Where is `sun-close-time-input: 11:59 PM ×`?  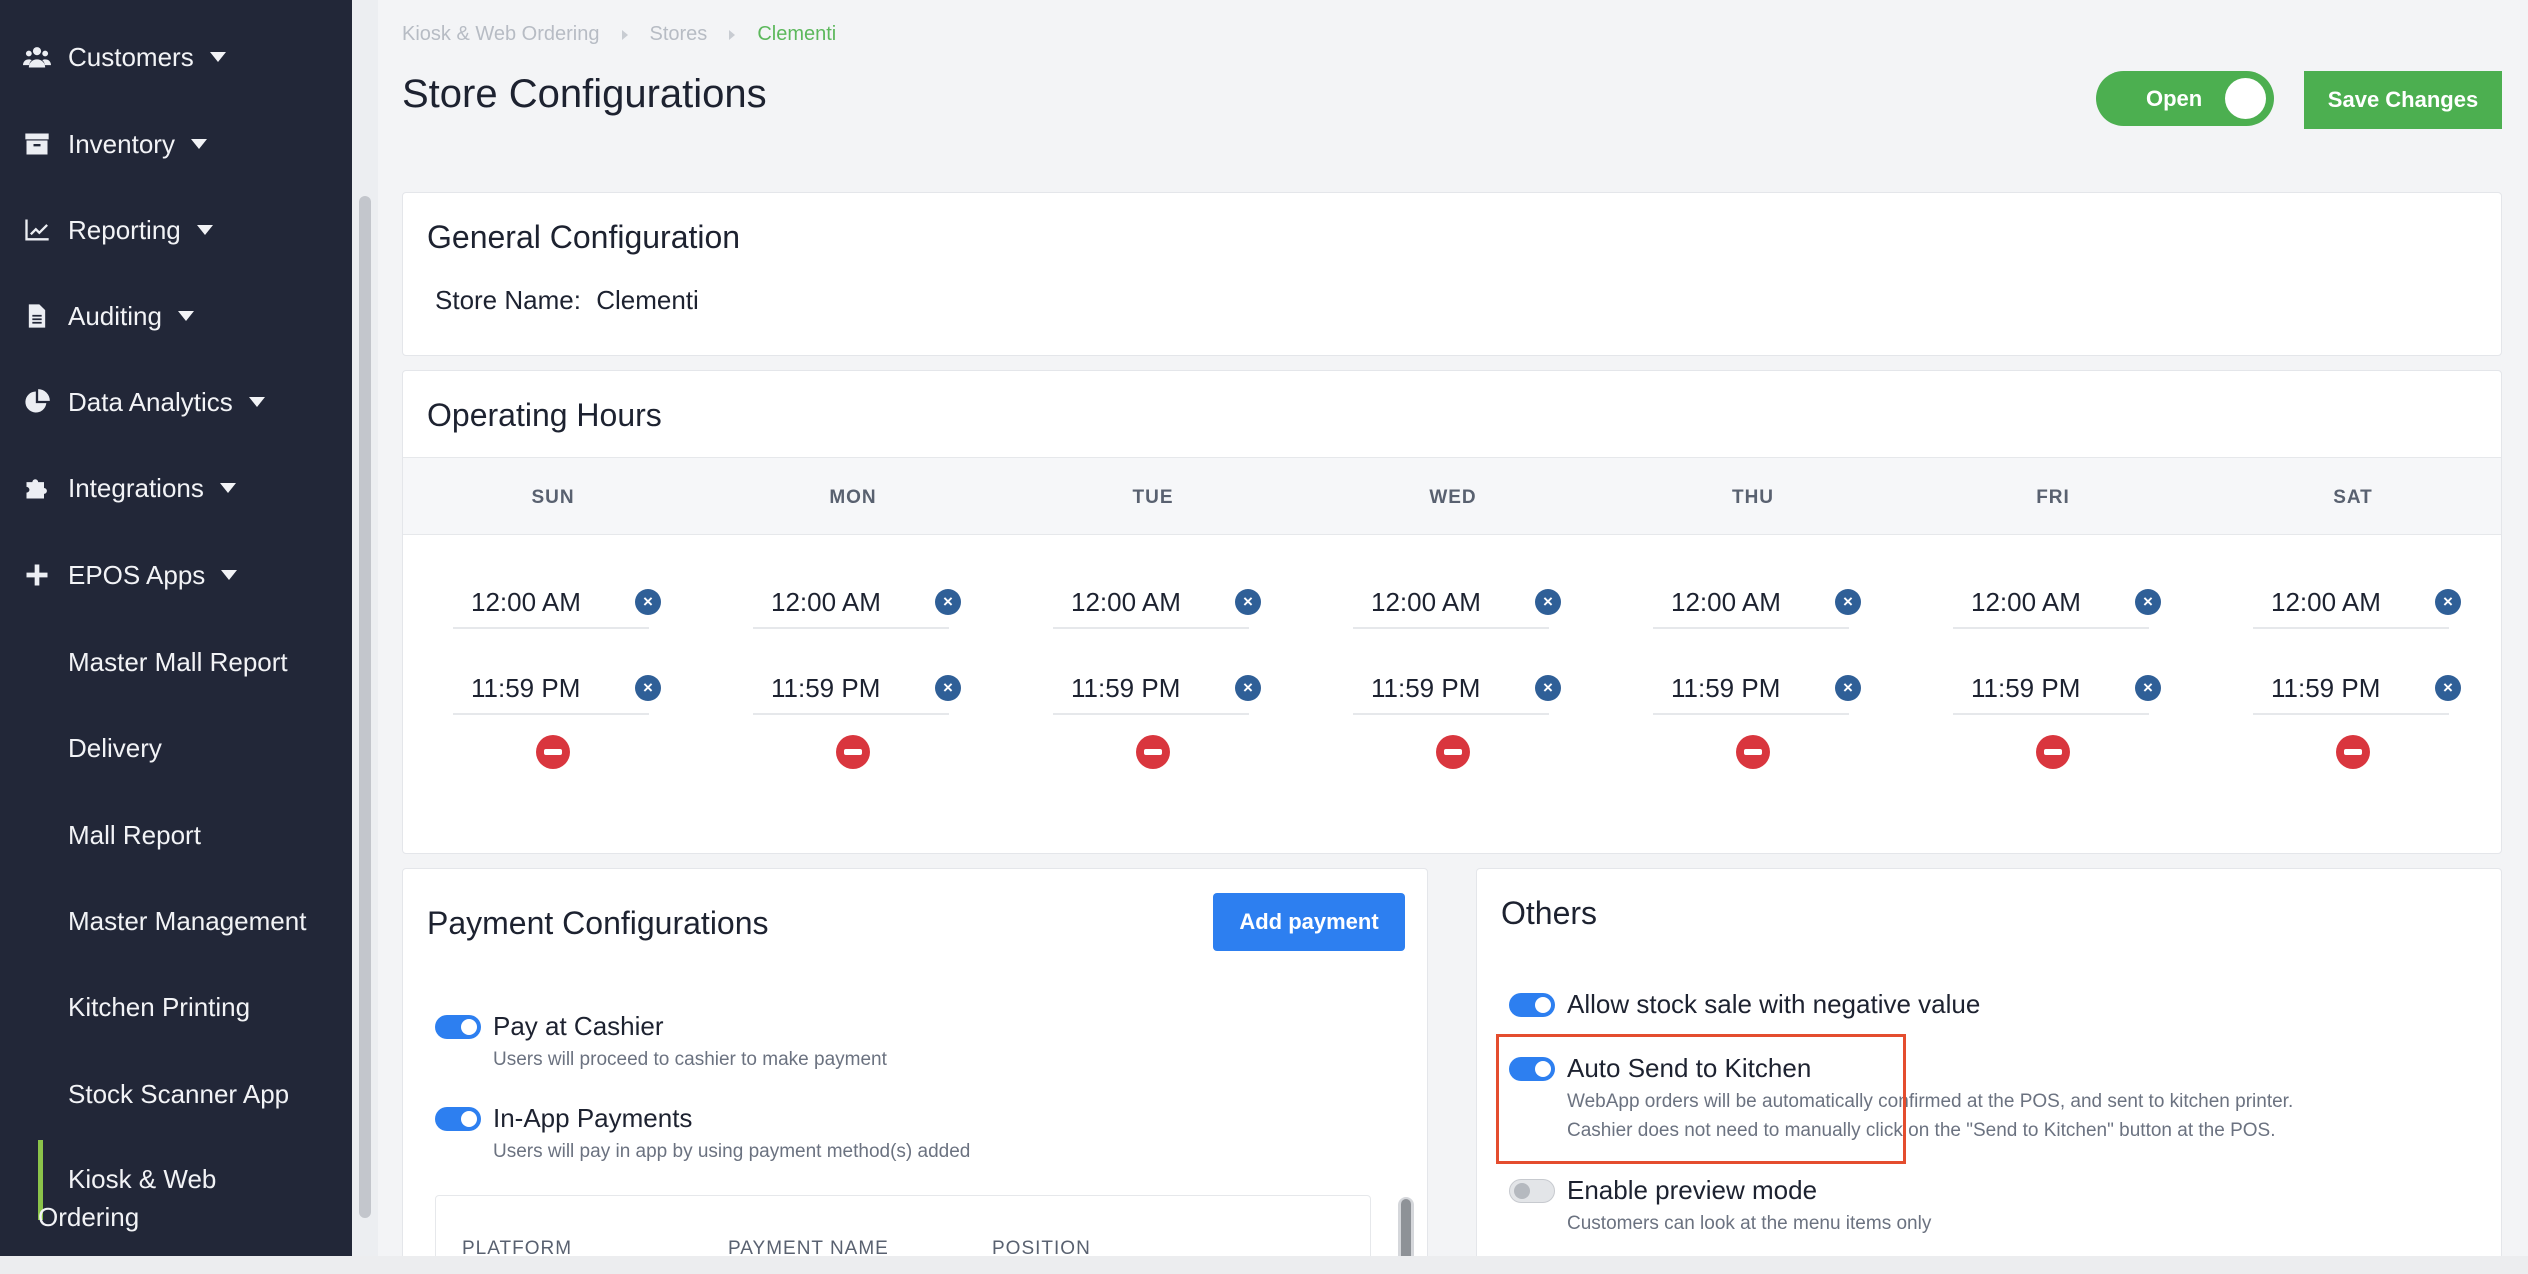
sun-close-time-input: 11:59 PM × is located at coordinates (557, 687).